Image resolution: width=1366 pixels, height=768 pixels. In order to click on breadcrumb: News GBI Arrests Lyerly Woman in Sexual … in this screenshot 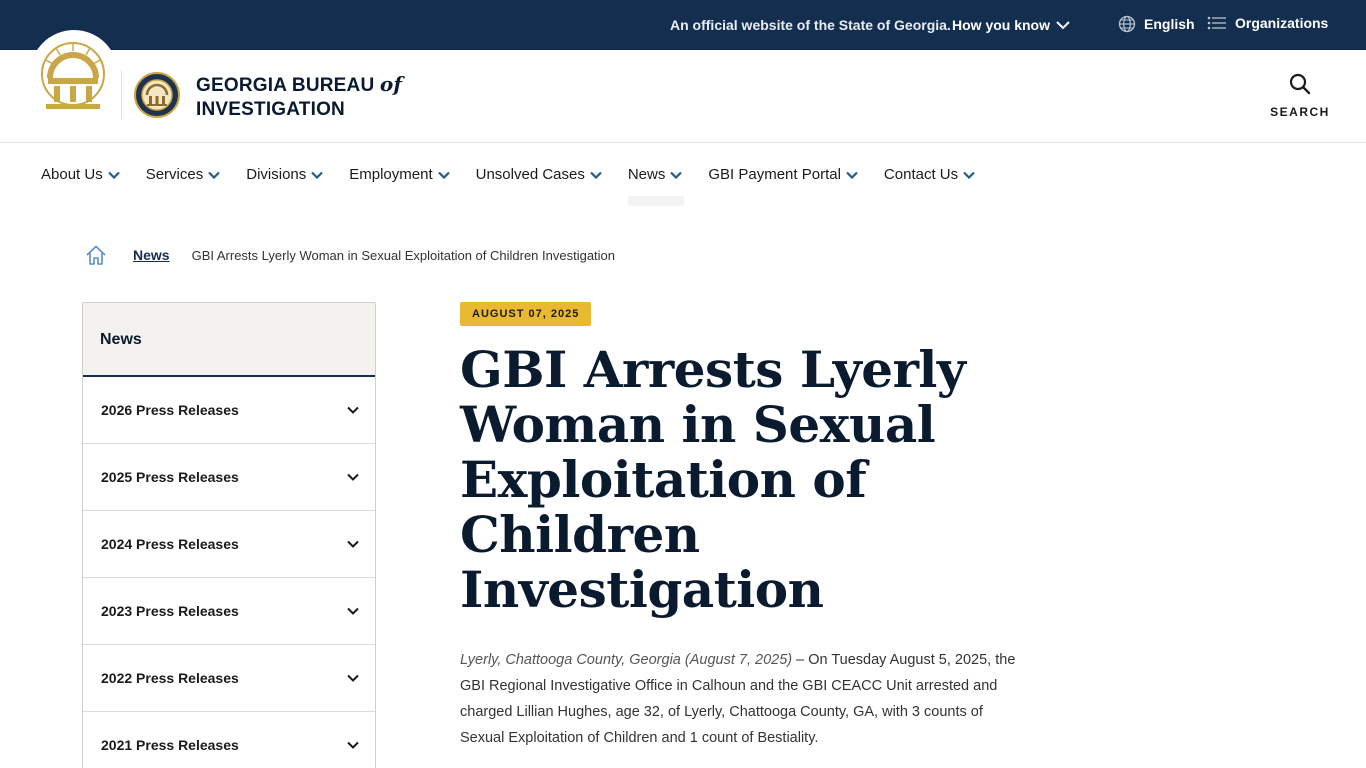, I will do `click(350, 255)`.